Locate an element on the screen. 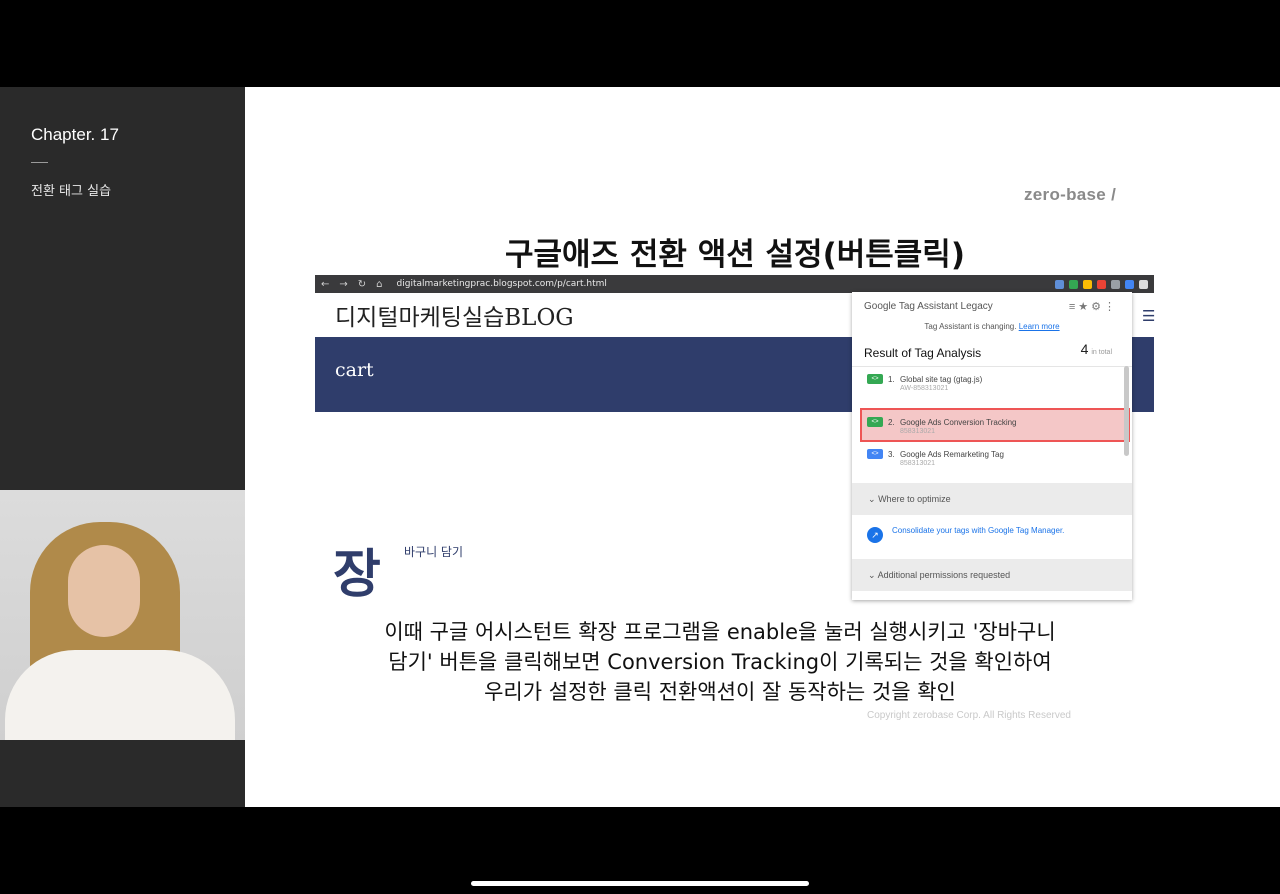 The image size is (1280, 894). presenter-shirt is located at coordinates (120, 695).